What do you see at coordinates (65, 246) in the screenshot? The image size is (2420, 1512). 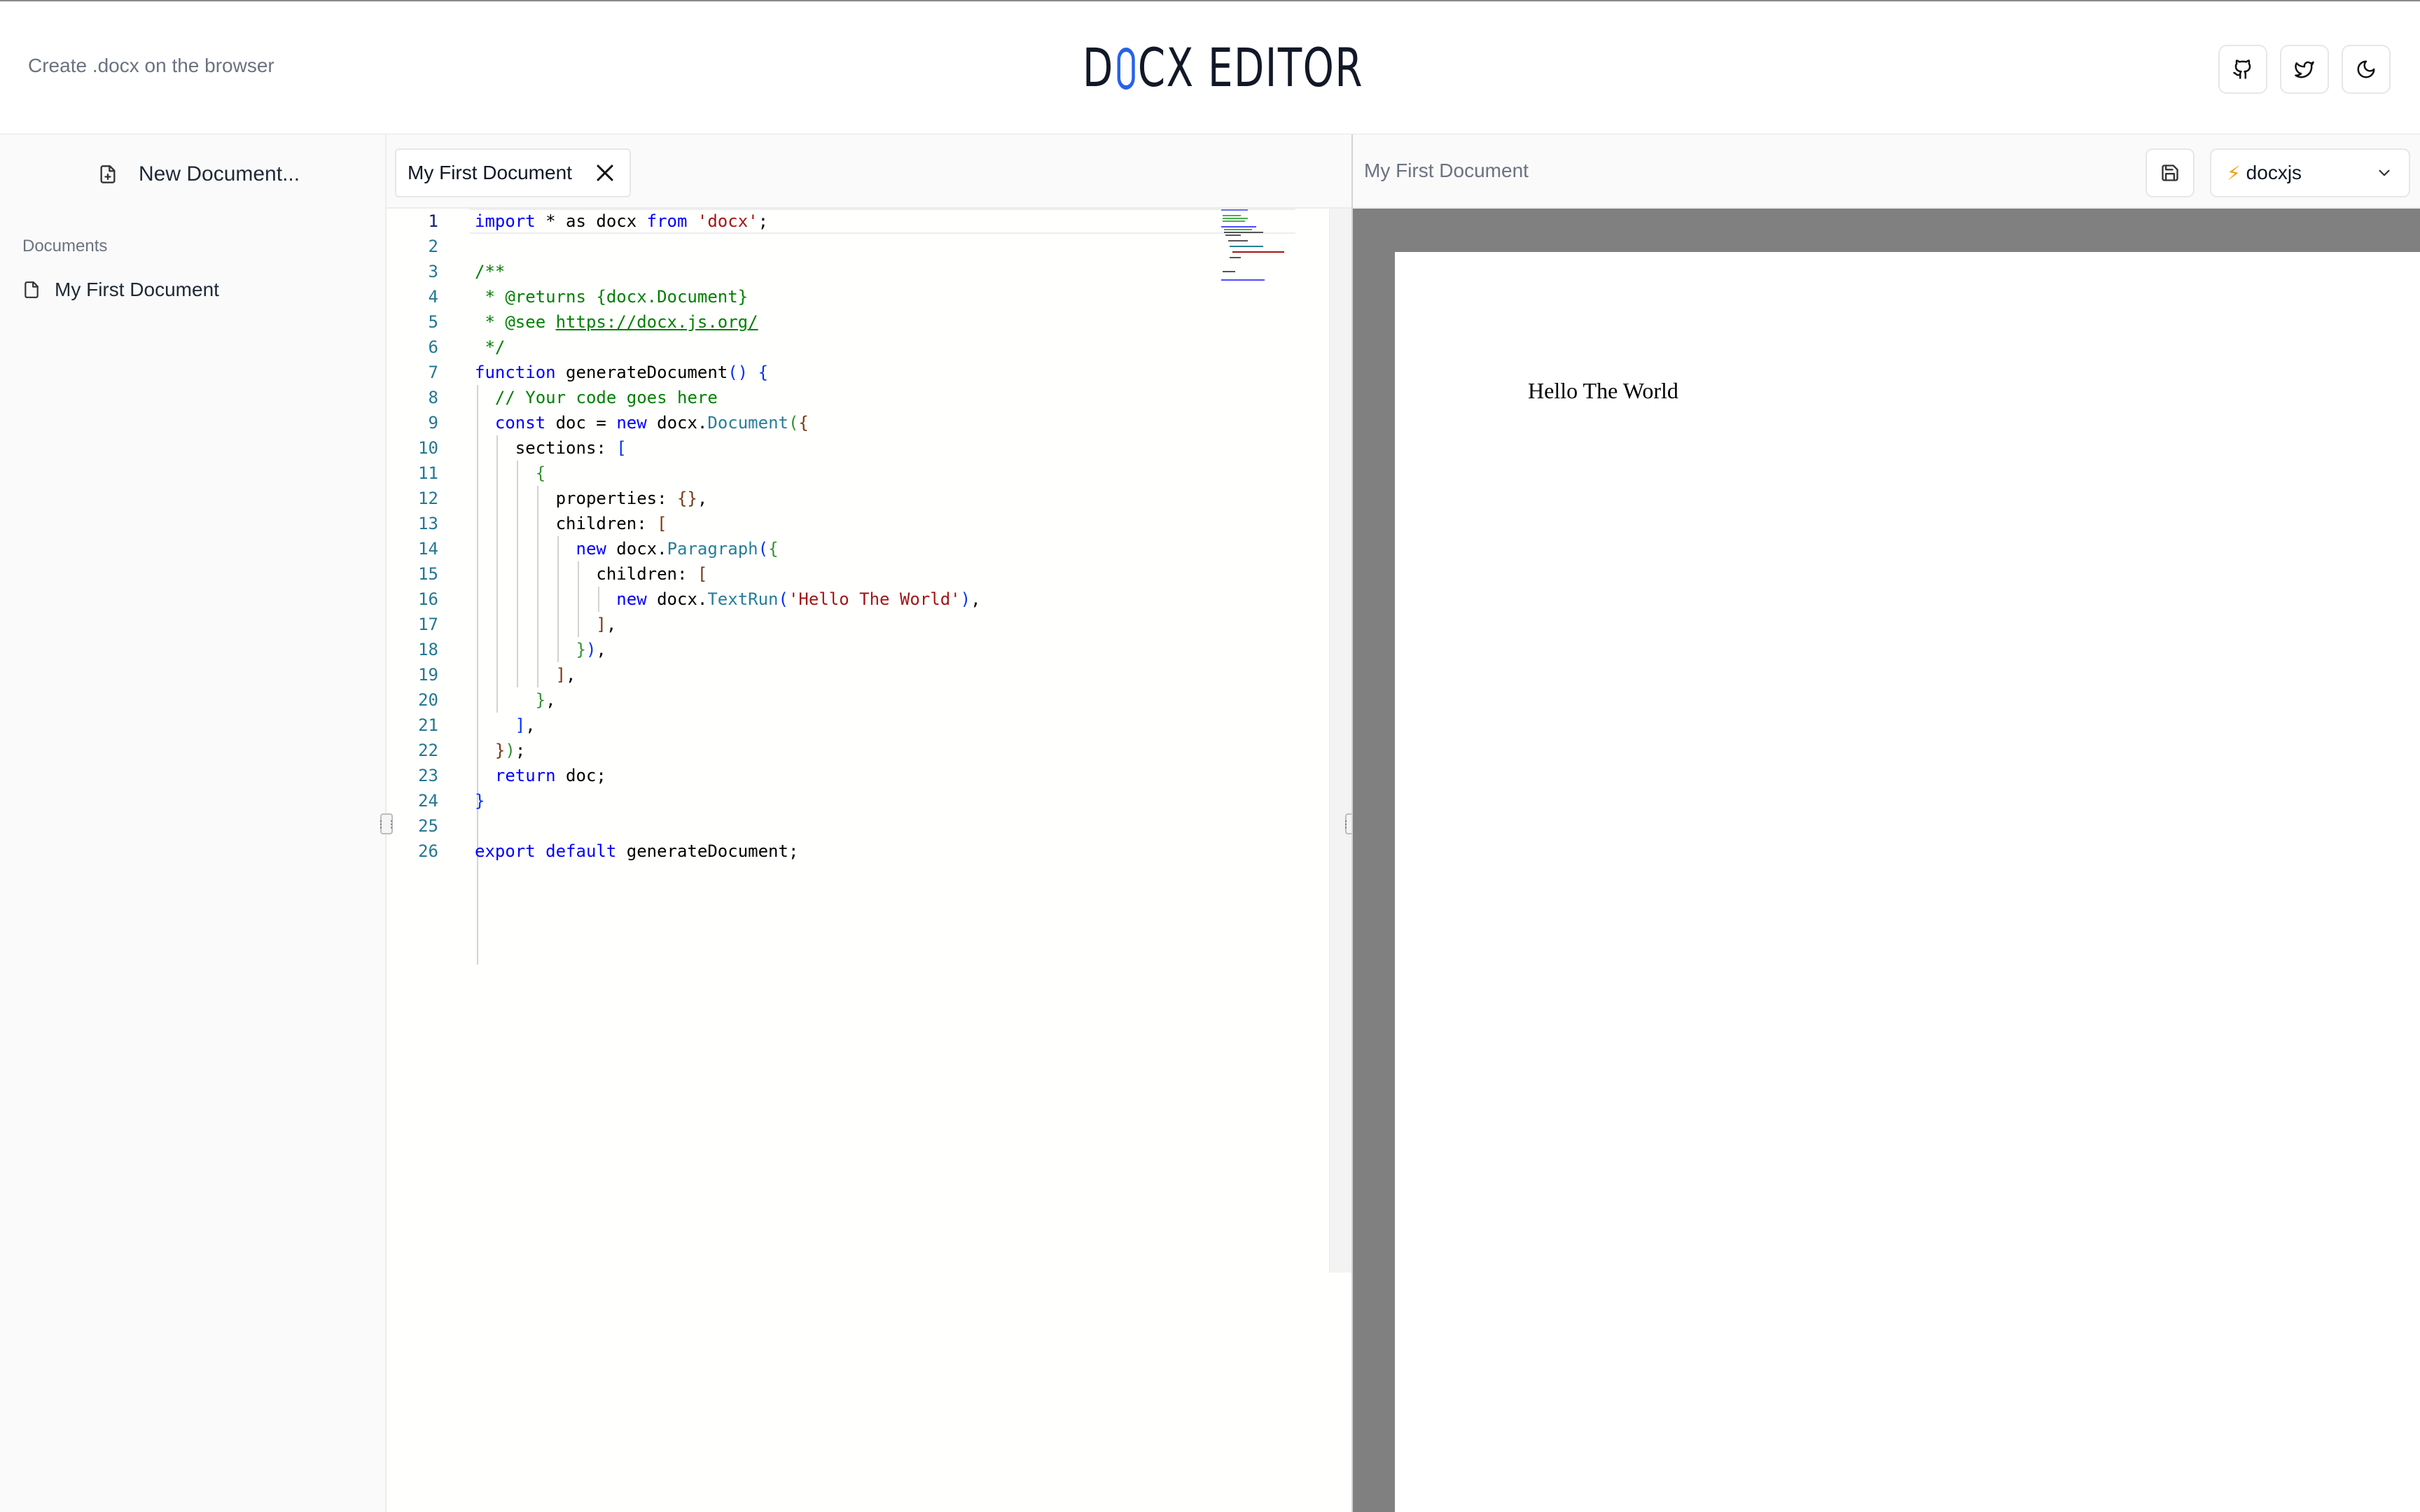 I see `documents-heading: Documents` at bounding box center [65, 246].